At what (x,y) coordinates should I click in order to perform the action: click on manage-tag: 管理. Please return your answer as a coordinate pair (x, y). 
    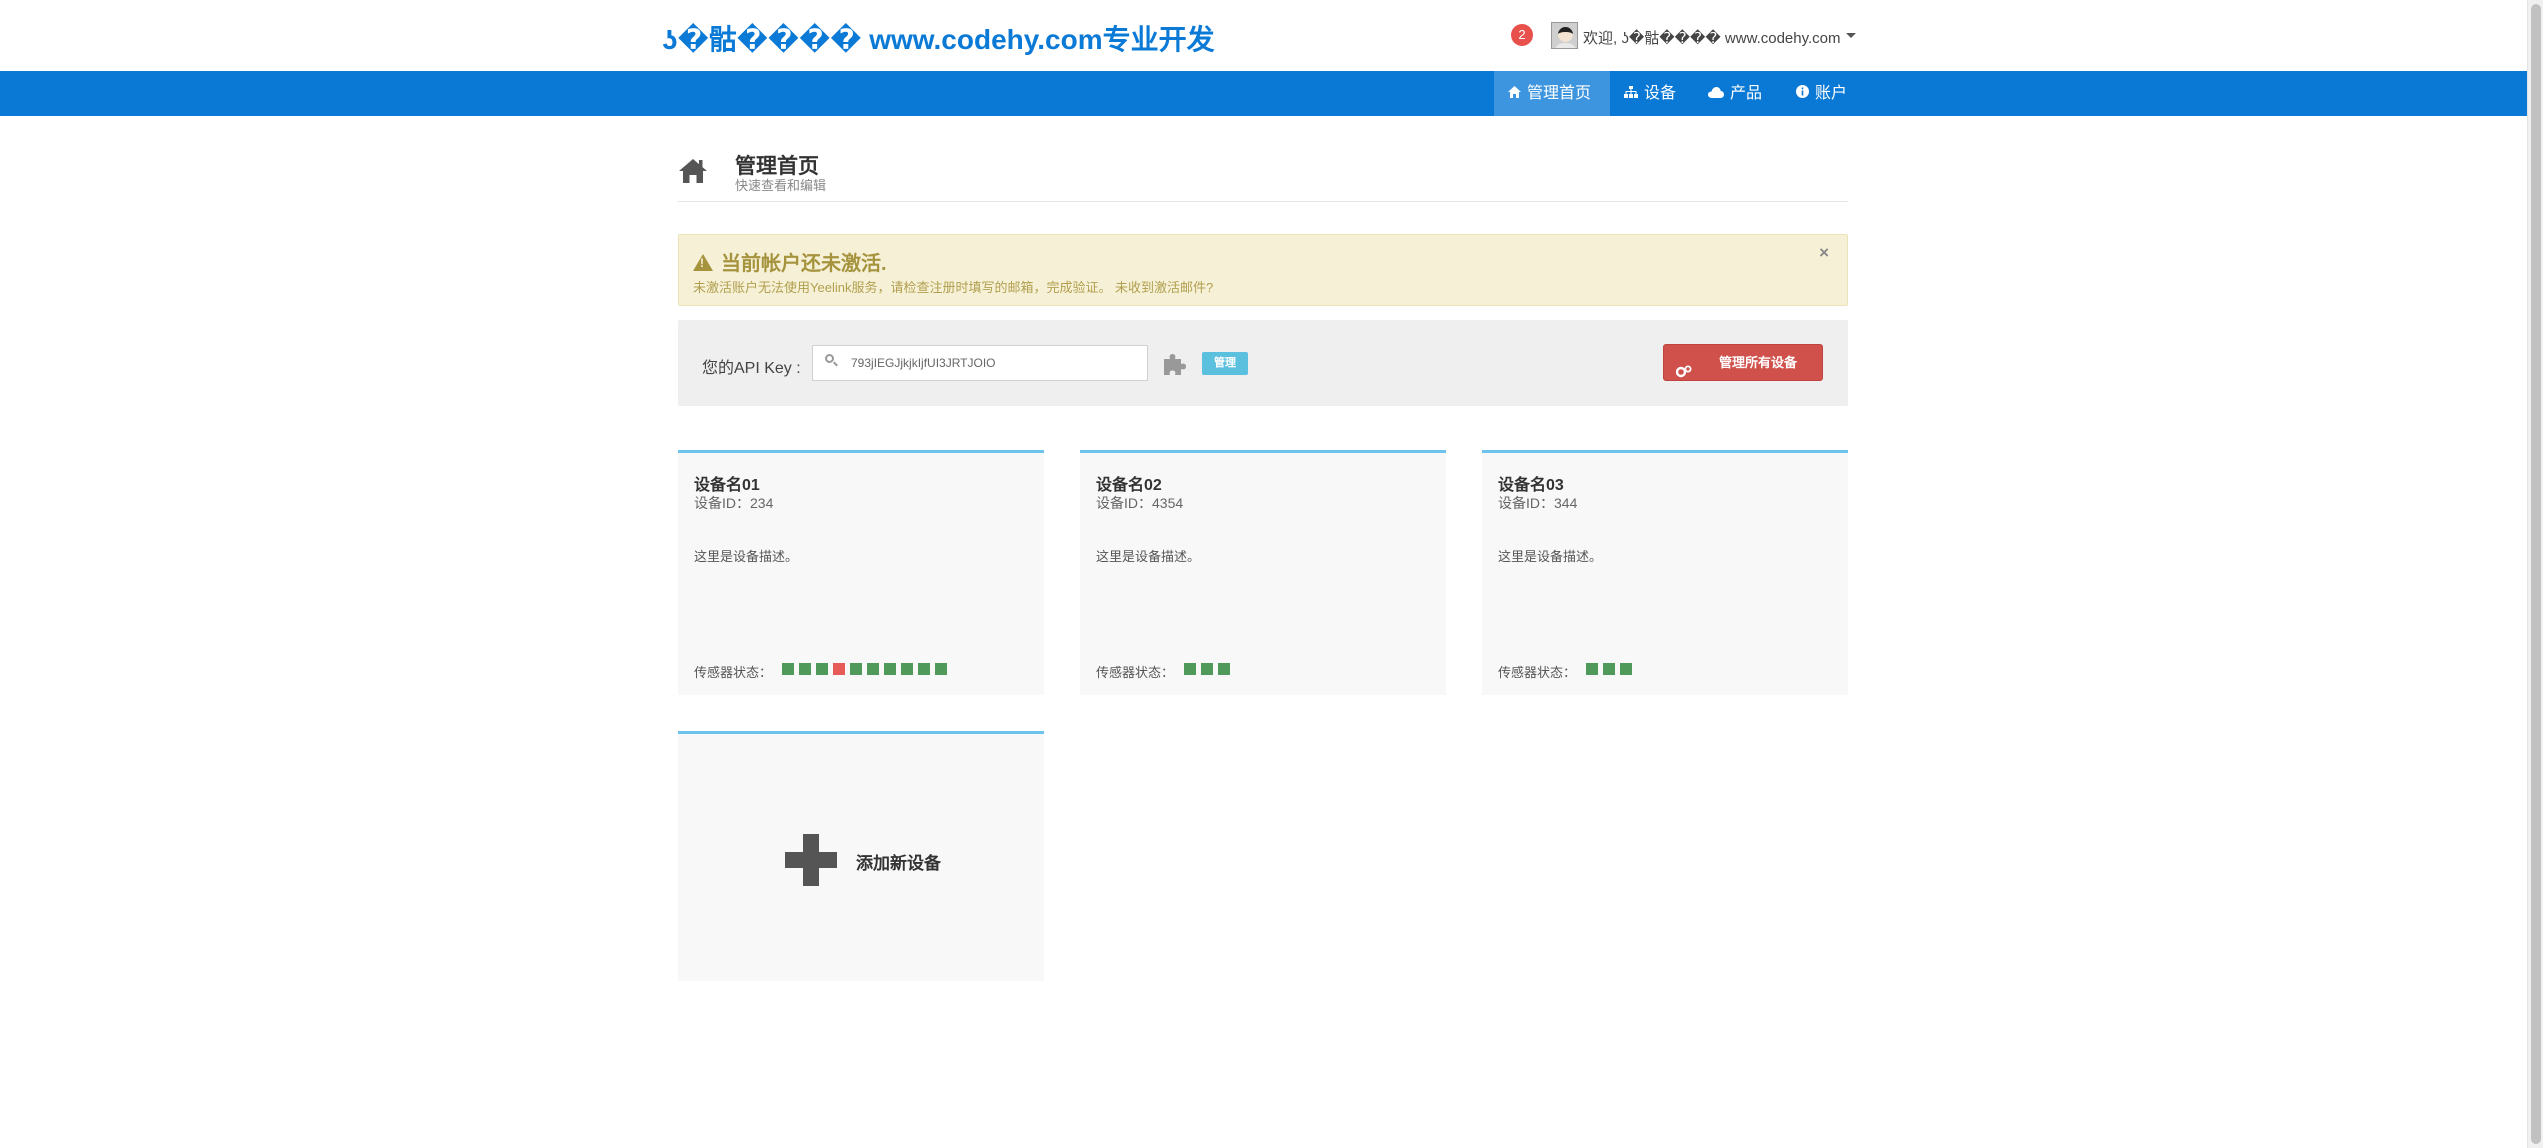
    Looking at the image, I should click on (1225, 363).